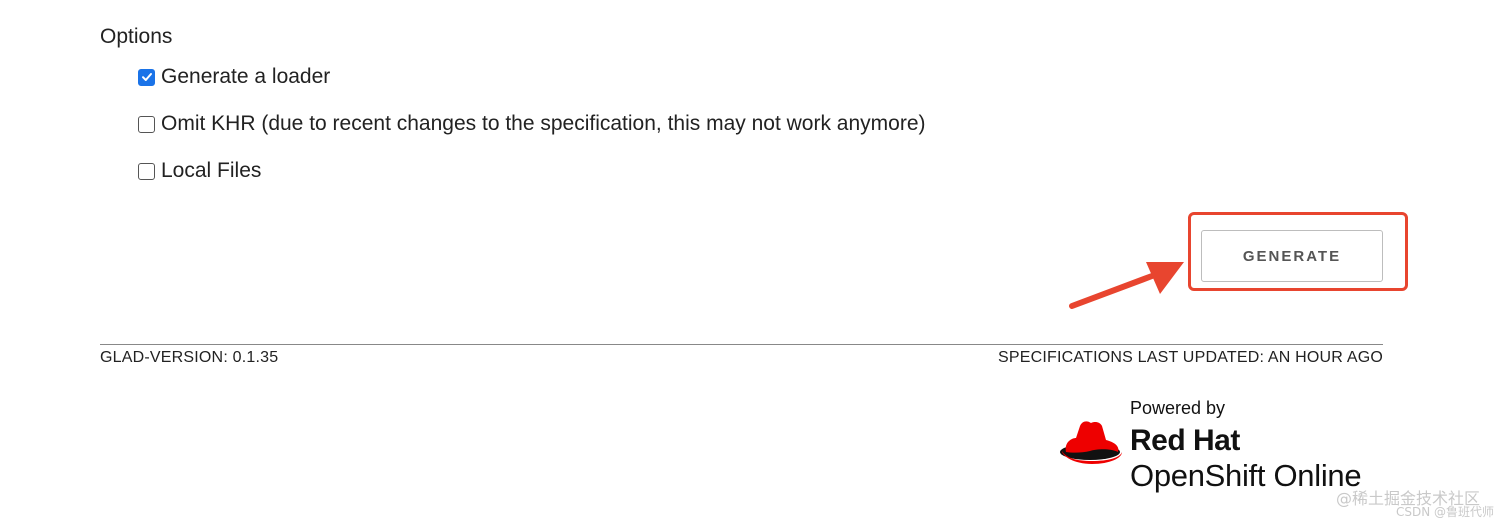 This screenshot has width=1512, height=523. Describe the element at coordinates (146, 124) in the screenshot. I see `omit-khr-checkbox` at that location.